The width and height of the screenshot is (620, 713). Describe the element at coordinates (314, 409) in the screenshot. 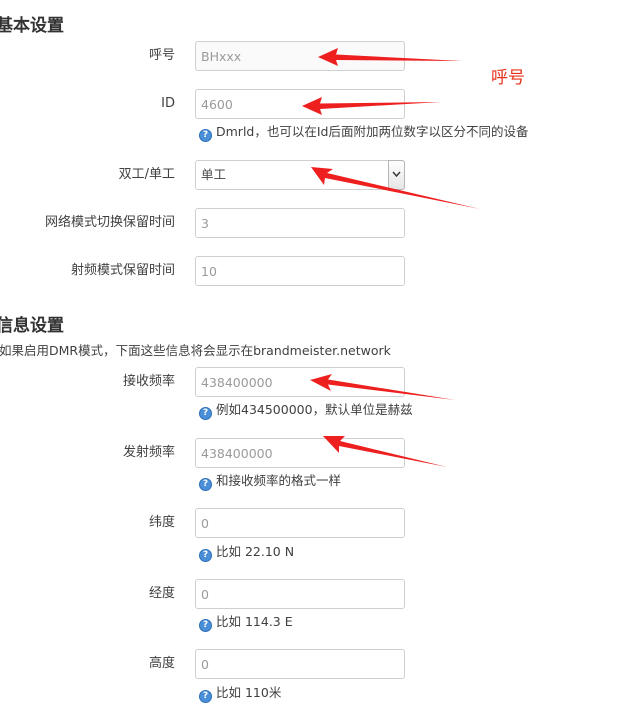

I see `rx-freq-help-text: 例如434500000，默认单位是赫兹` at that location.